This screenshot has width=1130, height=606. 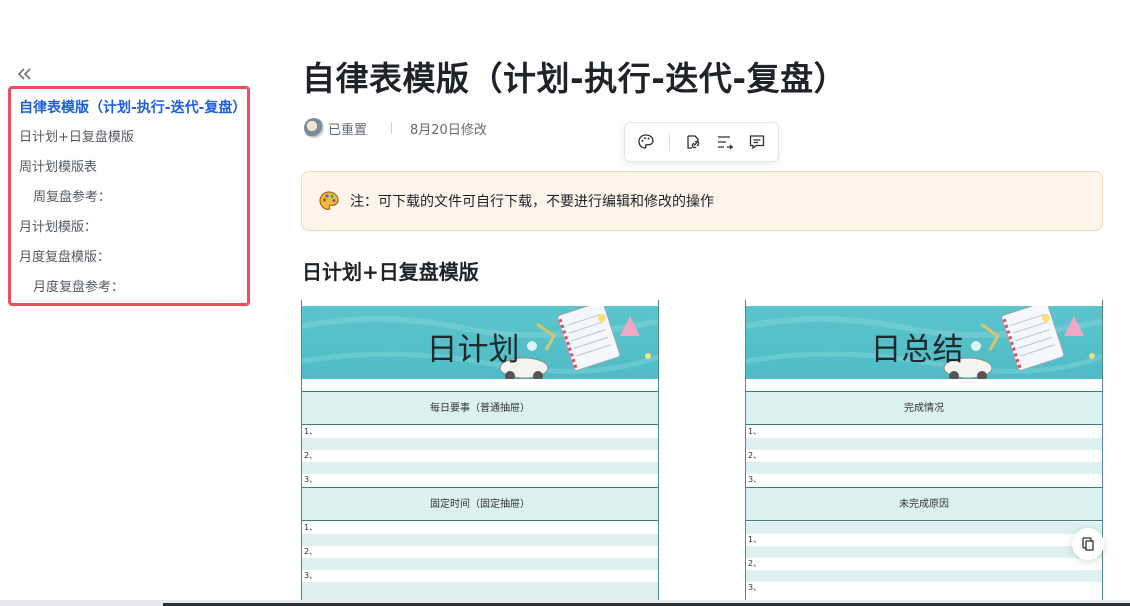 What do you see at coordinates (532, 202) in the screenshot?
I see `callout-text: 注：可下载的文件可自行下载，不要进行编辑和修改的操作` at bounding box center [532, 202].